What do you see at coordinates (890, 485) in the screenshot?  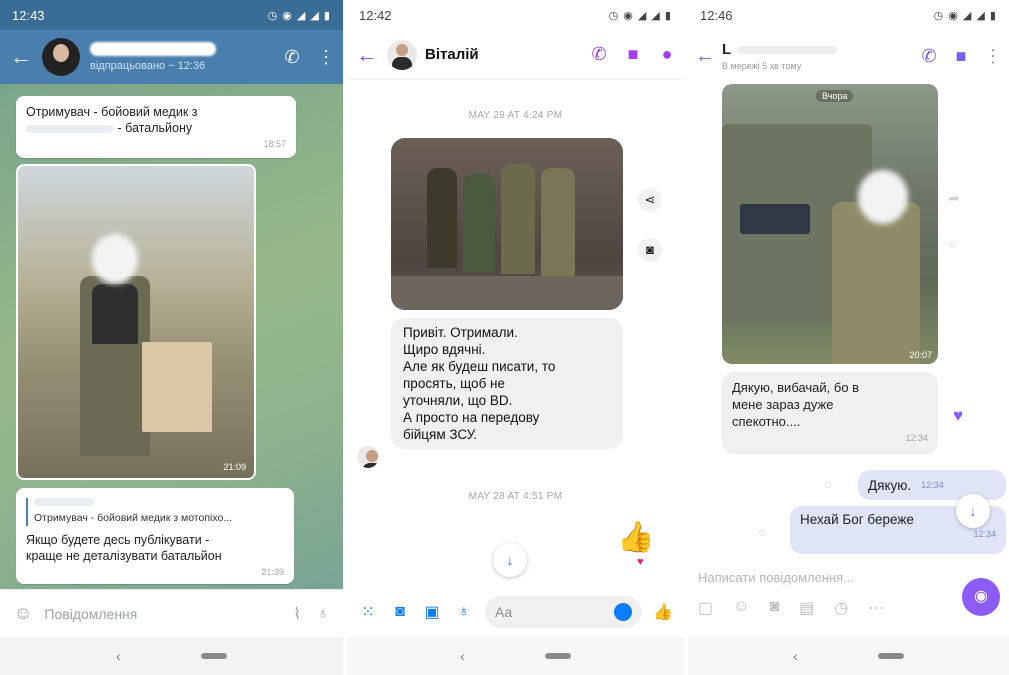 I see `message-text: Дякую.` at bounding box center [890, 485].